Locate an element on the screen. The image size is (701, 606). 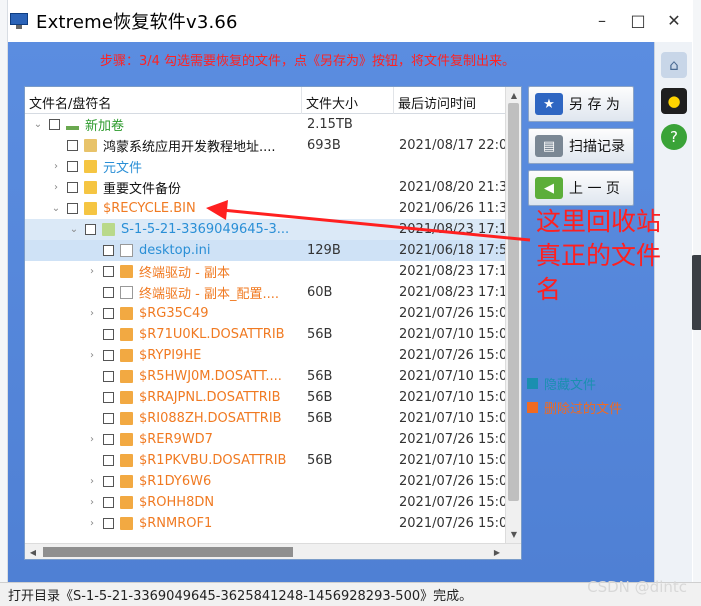
row-size: 56B is located at coordinates (320, 460).